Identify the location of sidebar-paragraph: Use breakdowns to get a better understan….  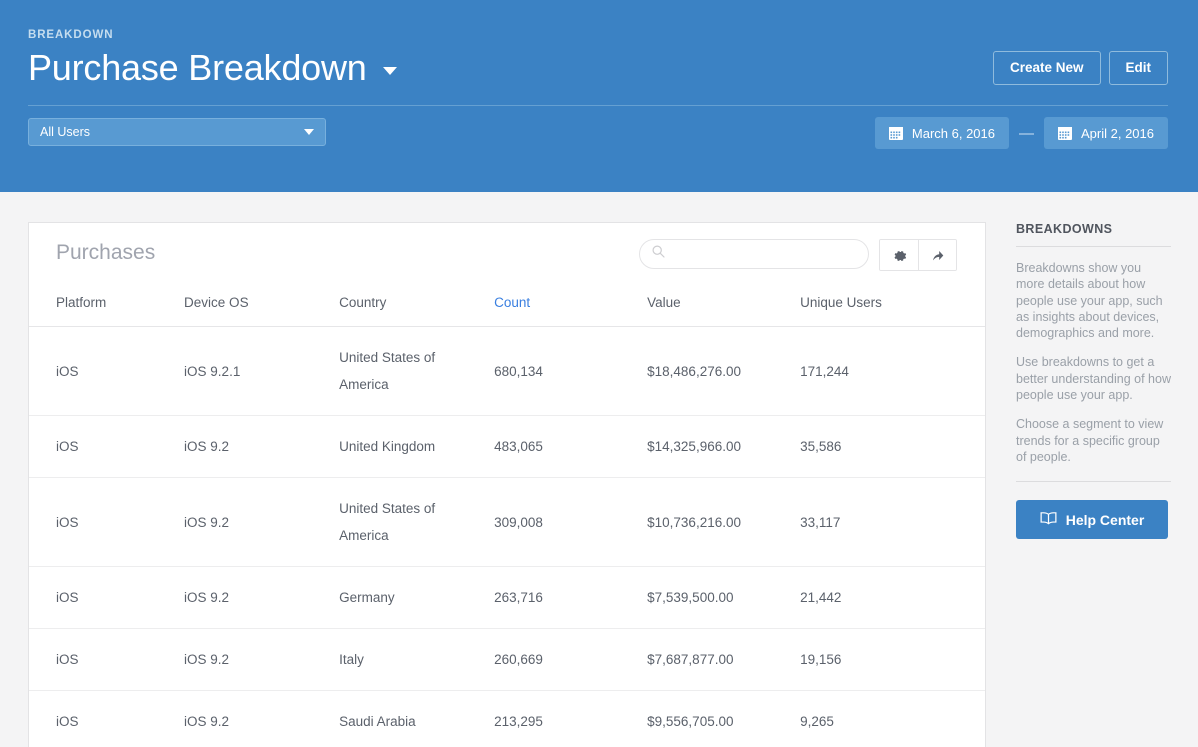
(1093, 379).